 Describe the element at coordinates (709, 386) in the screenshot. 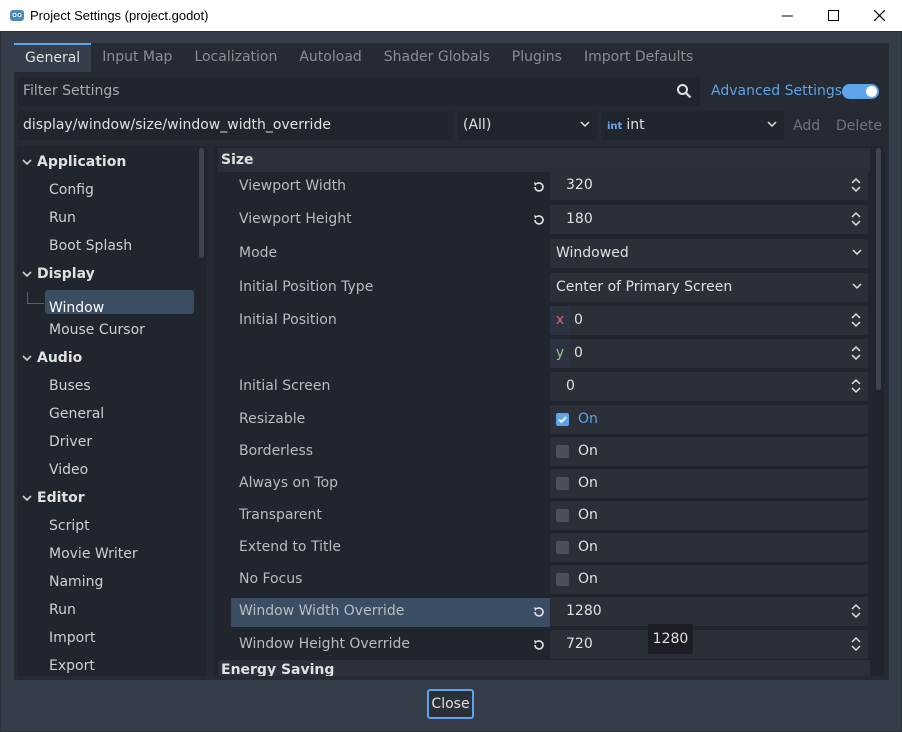

I see `initial-screen-spinbox: 0` at that location.